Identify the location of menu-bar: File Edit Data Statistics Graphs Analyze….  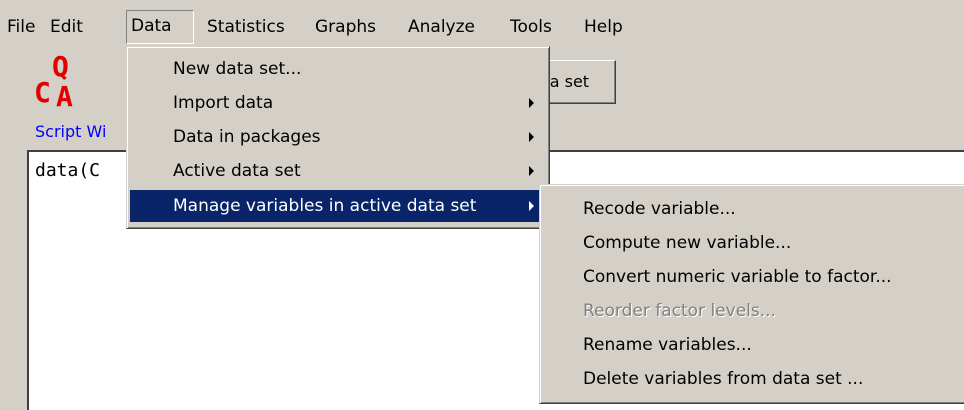
(482, 27).